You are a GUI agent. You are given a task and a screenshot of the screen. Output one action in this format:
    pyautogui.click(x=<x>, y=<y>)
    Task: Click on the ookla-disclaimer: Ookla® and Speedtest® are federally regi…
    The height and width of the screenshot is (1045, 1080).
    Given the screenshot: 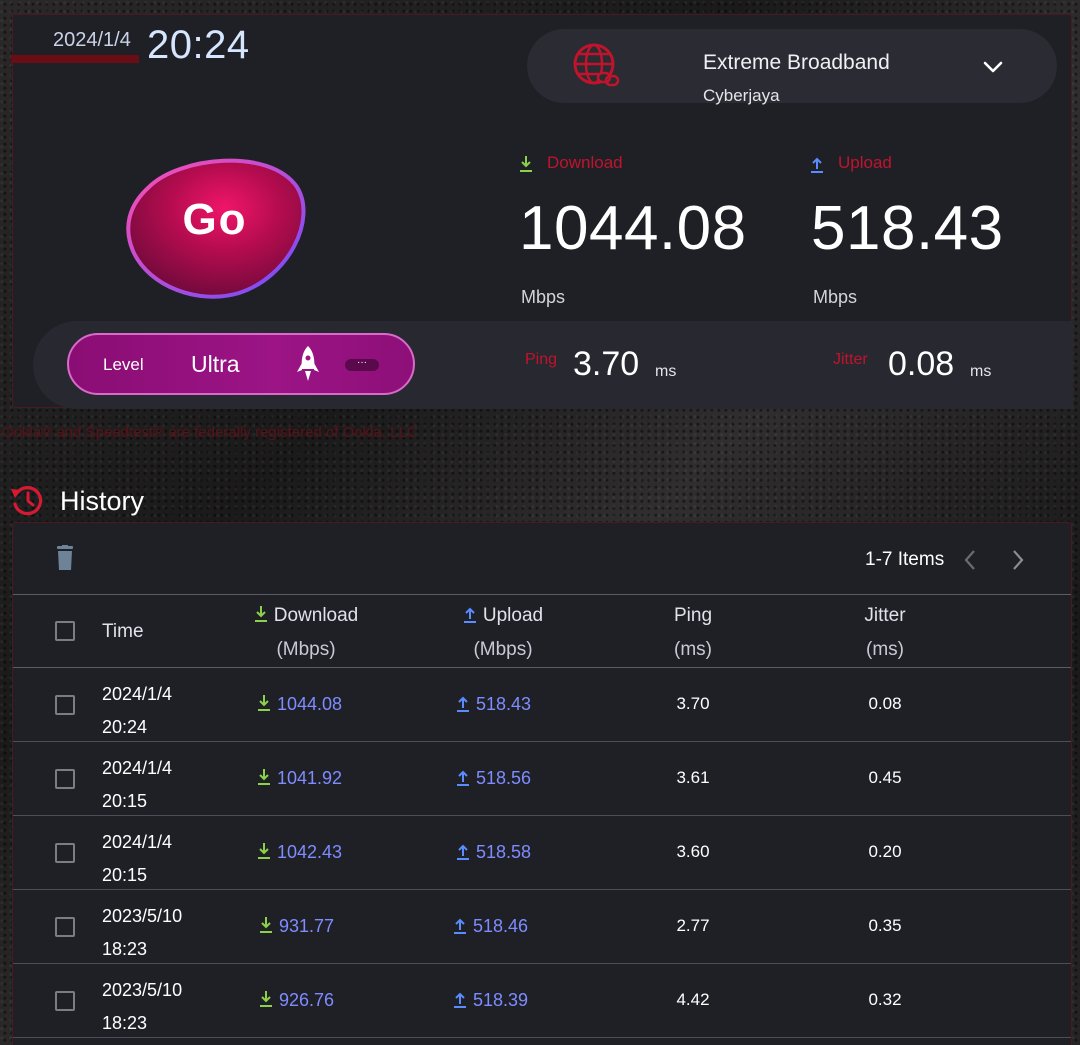 What is the action you would take?
    pyautogui.click(x=210, y=432)
    